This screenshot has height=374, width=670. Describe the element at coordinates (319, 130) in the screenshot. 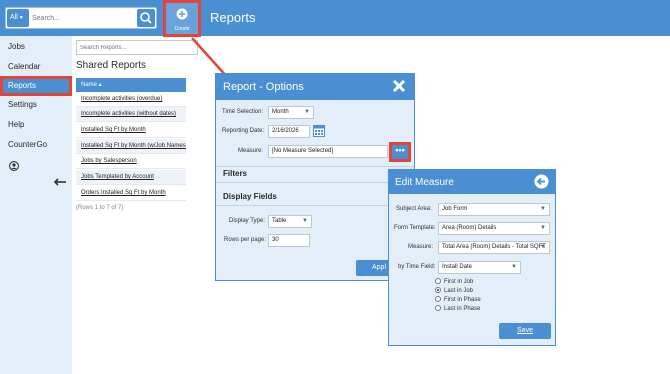

I see `calendar-icon` at that location.